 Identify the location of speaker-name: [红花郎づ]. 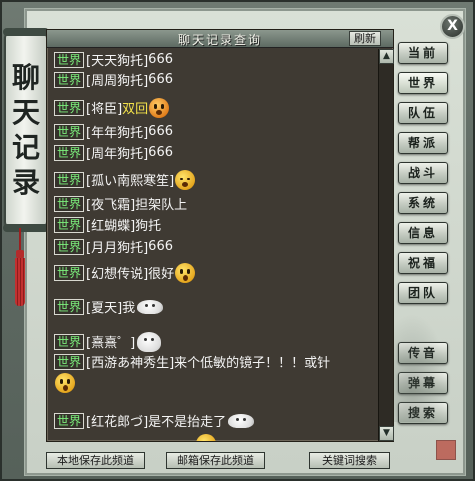
(117, 420).